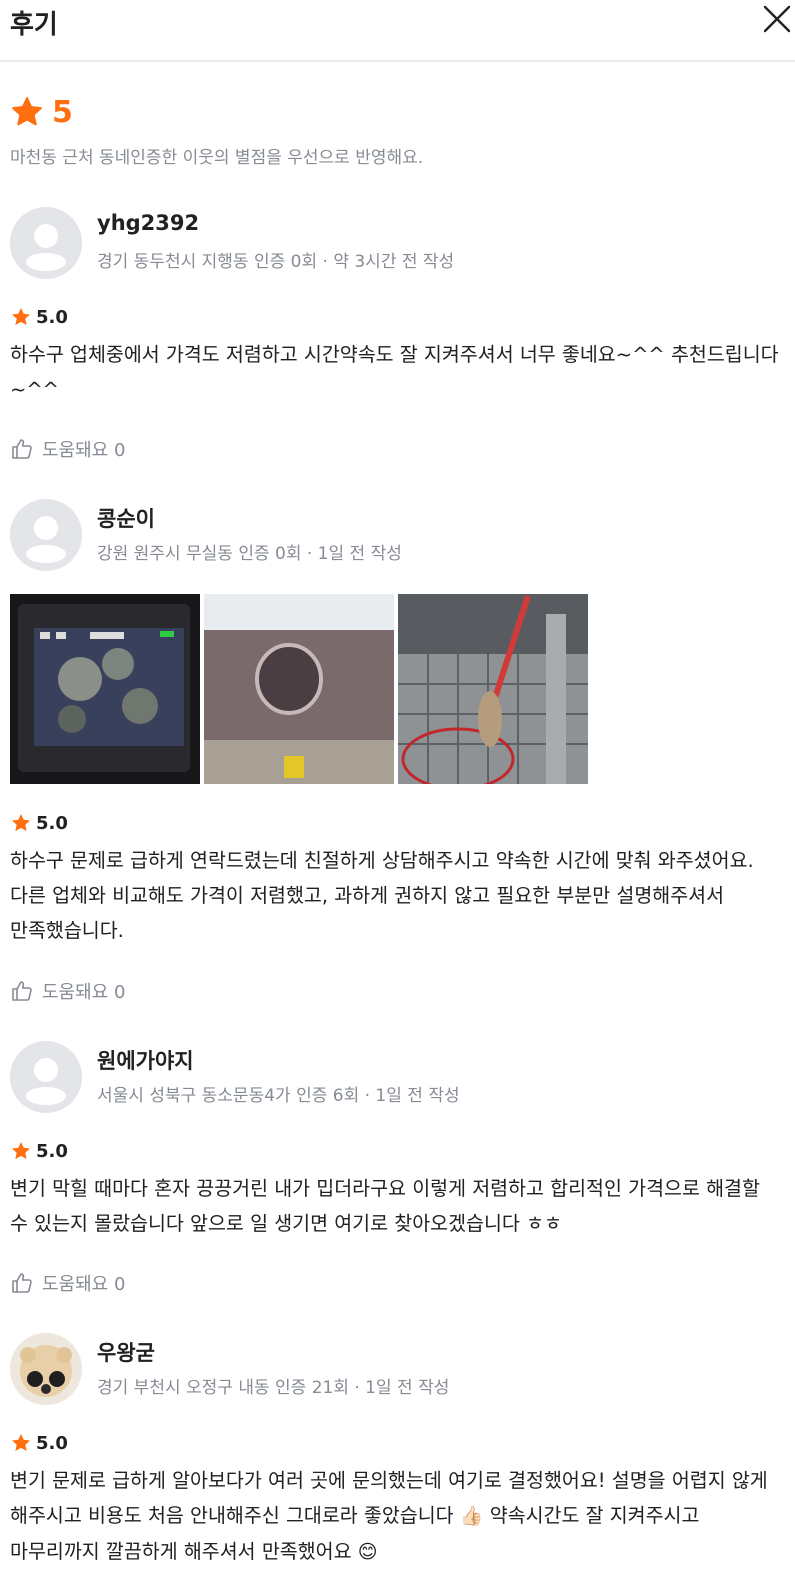 The width and height of the screenshot is (795, 1580). Describe the element at coordinates (217, 158) in the screenshot. I see `score-note: 마천동 근처 동네인증한 이웃의 별점을 우선으로 반영해요.` at that location.